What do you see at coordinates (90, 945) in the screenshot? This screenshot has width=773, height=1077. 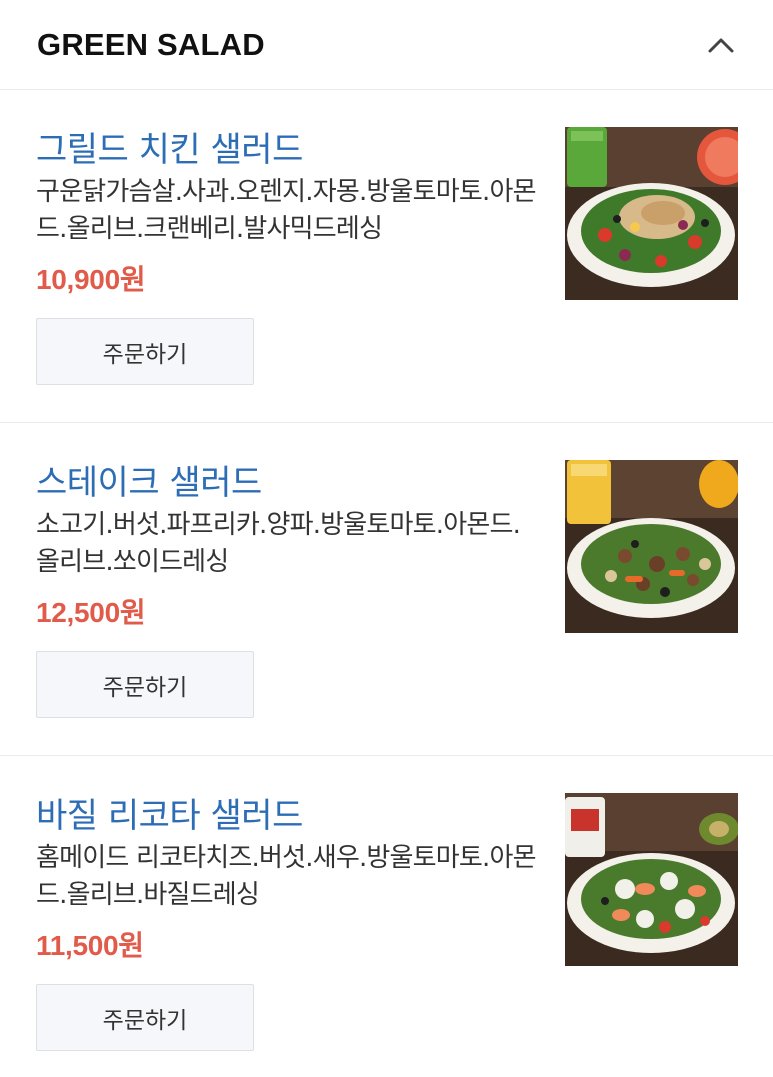 I see `item-price: 11,500원` at bounding box center [90, 945].